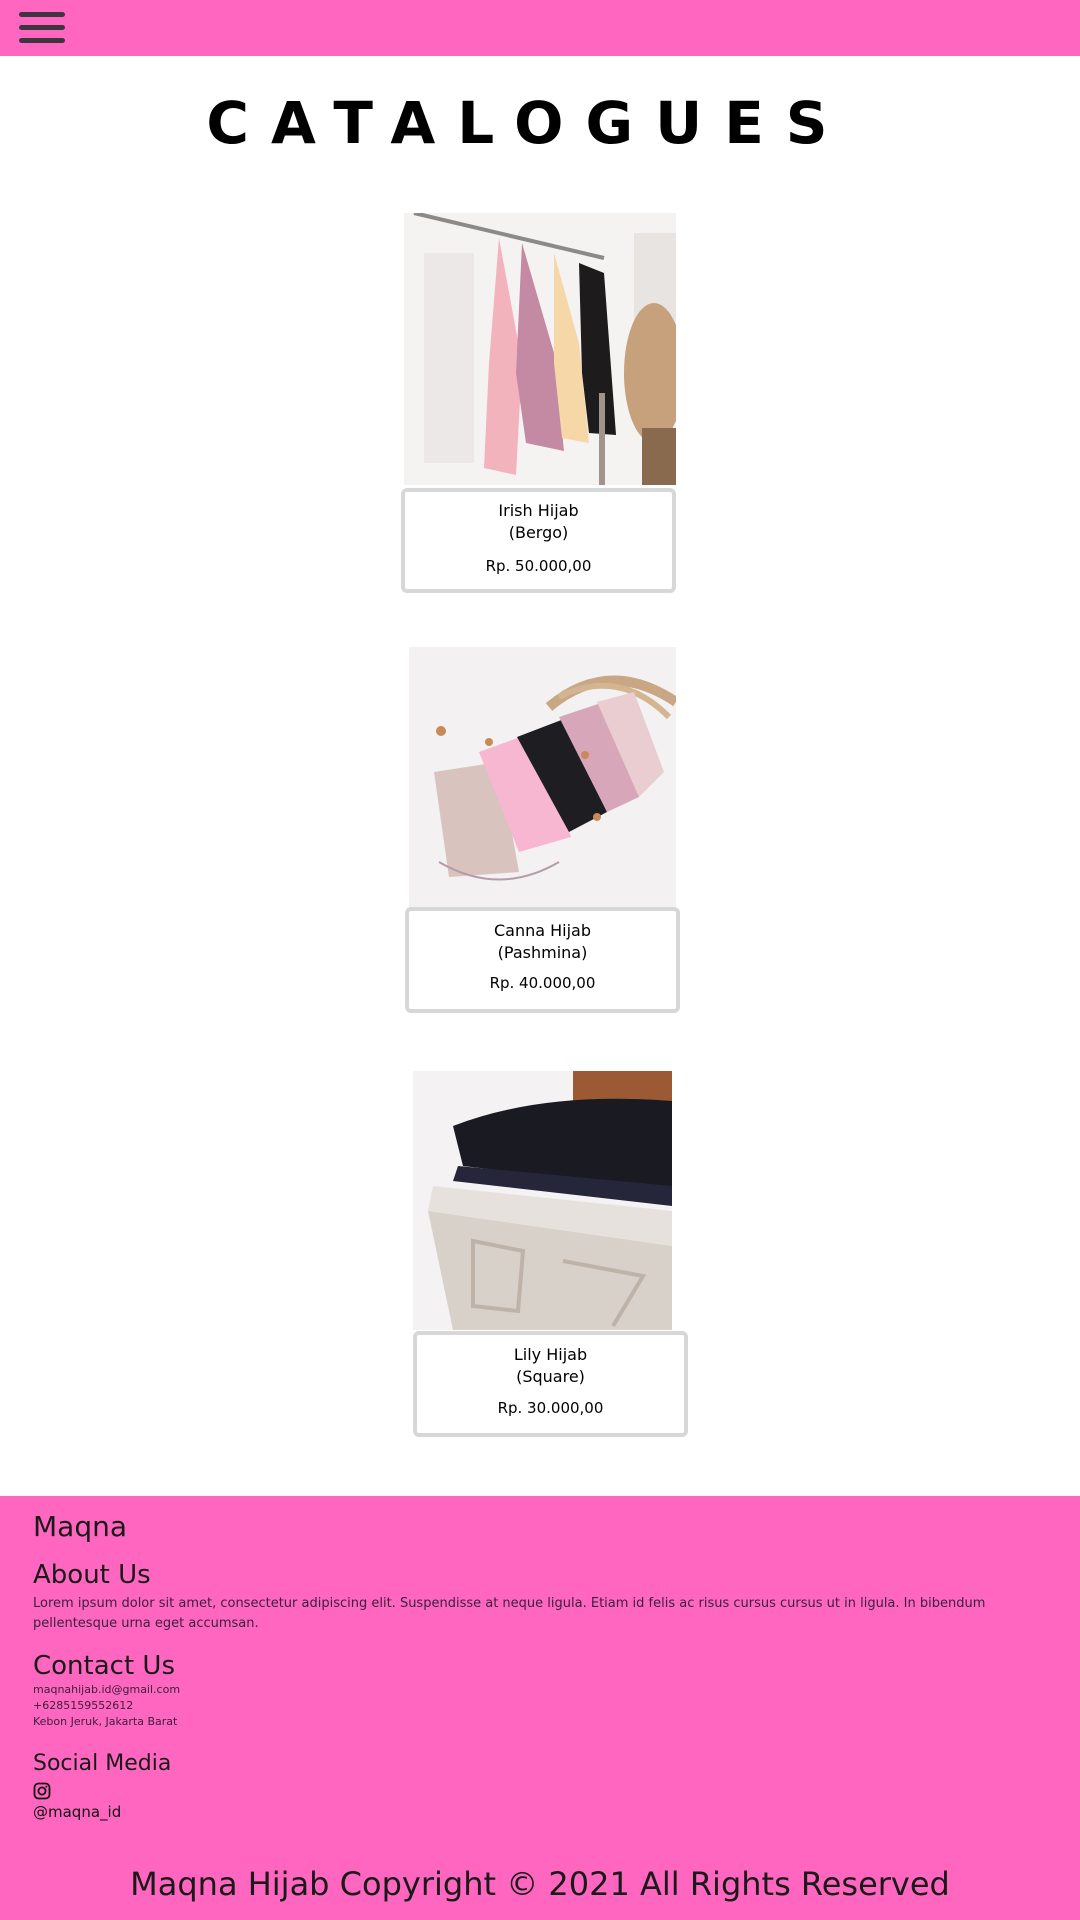 This screenshot has height=1920, width=1080. I want to click on product-name: Lily Hijab, so click(550, 1354).